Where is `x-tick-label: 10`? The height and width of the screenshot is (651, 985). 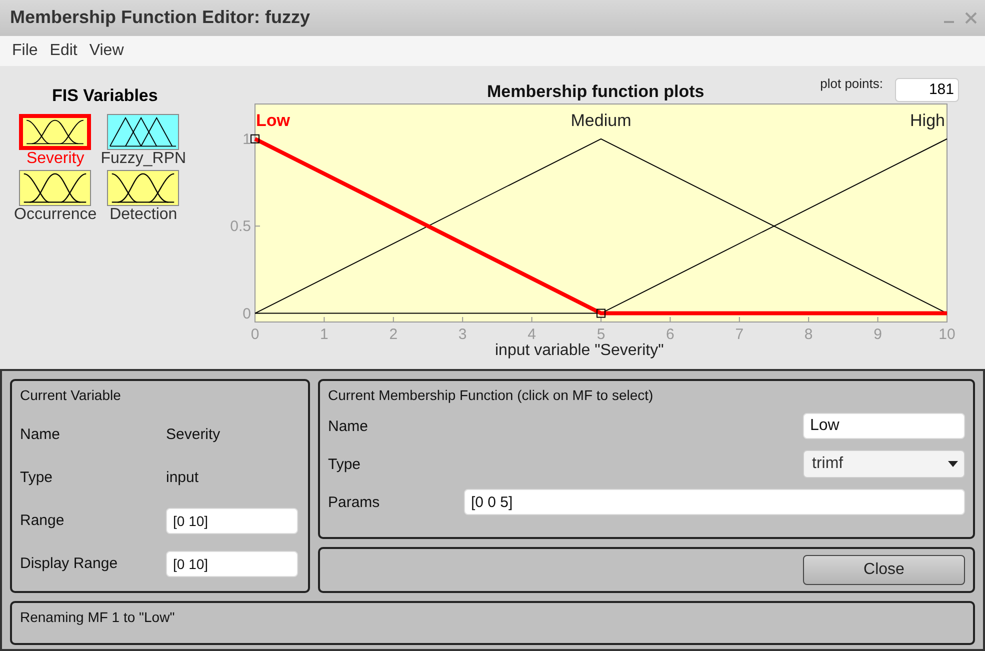
x-tick-label: 10 is located at coordinates (947, 334).